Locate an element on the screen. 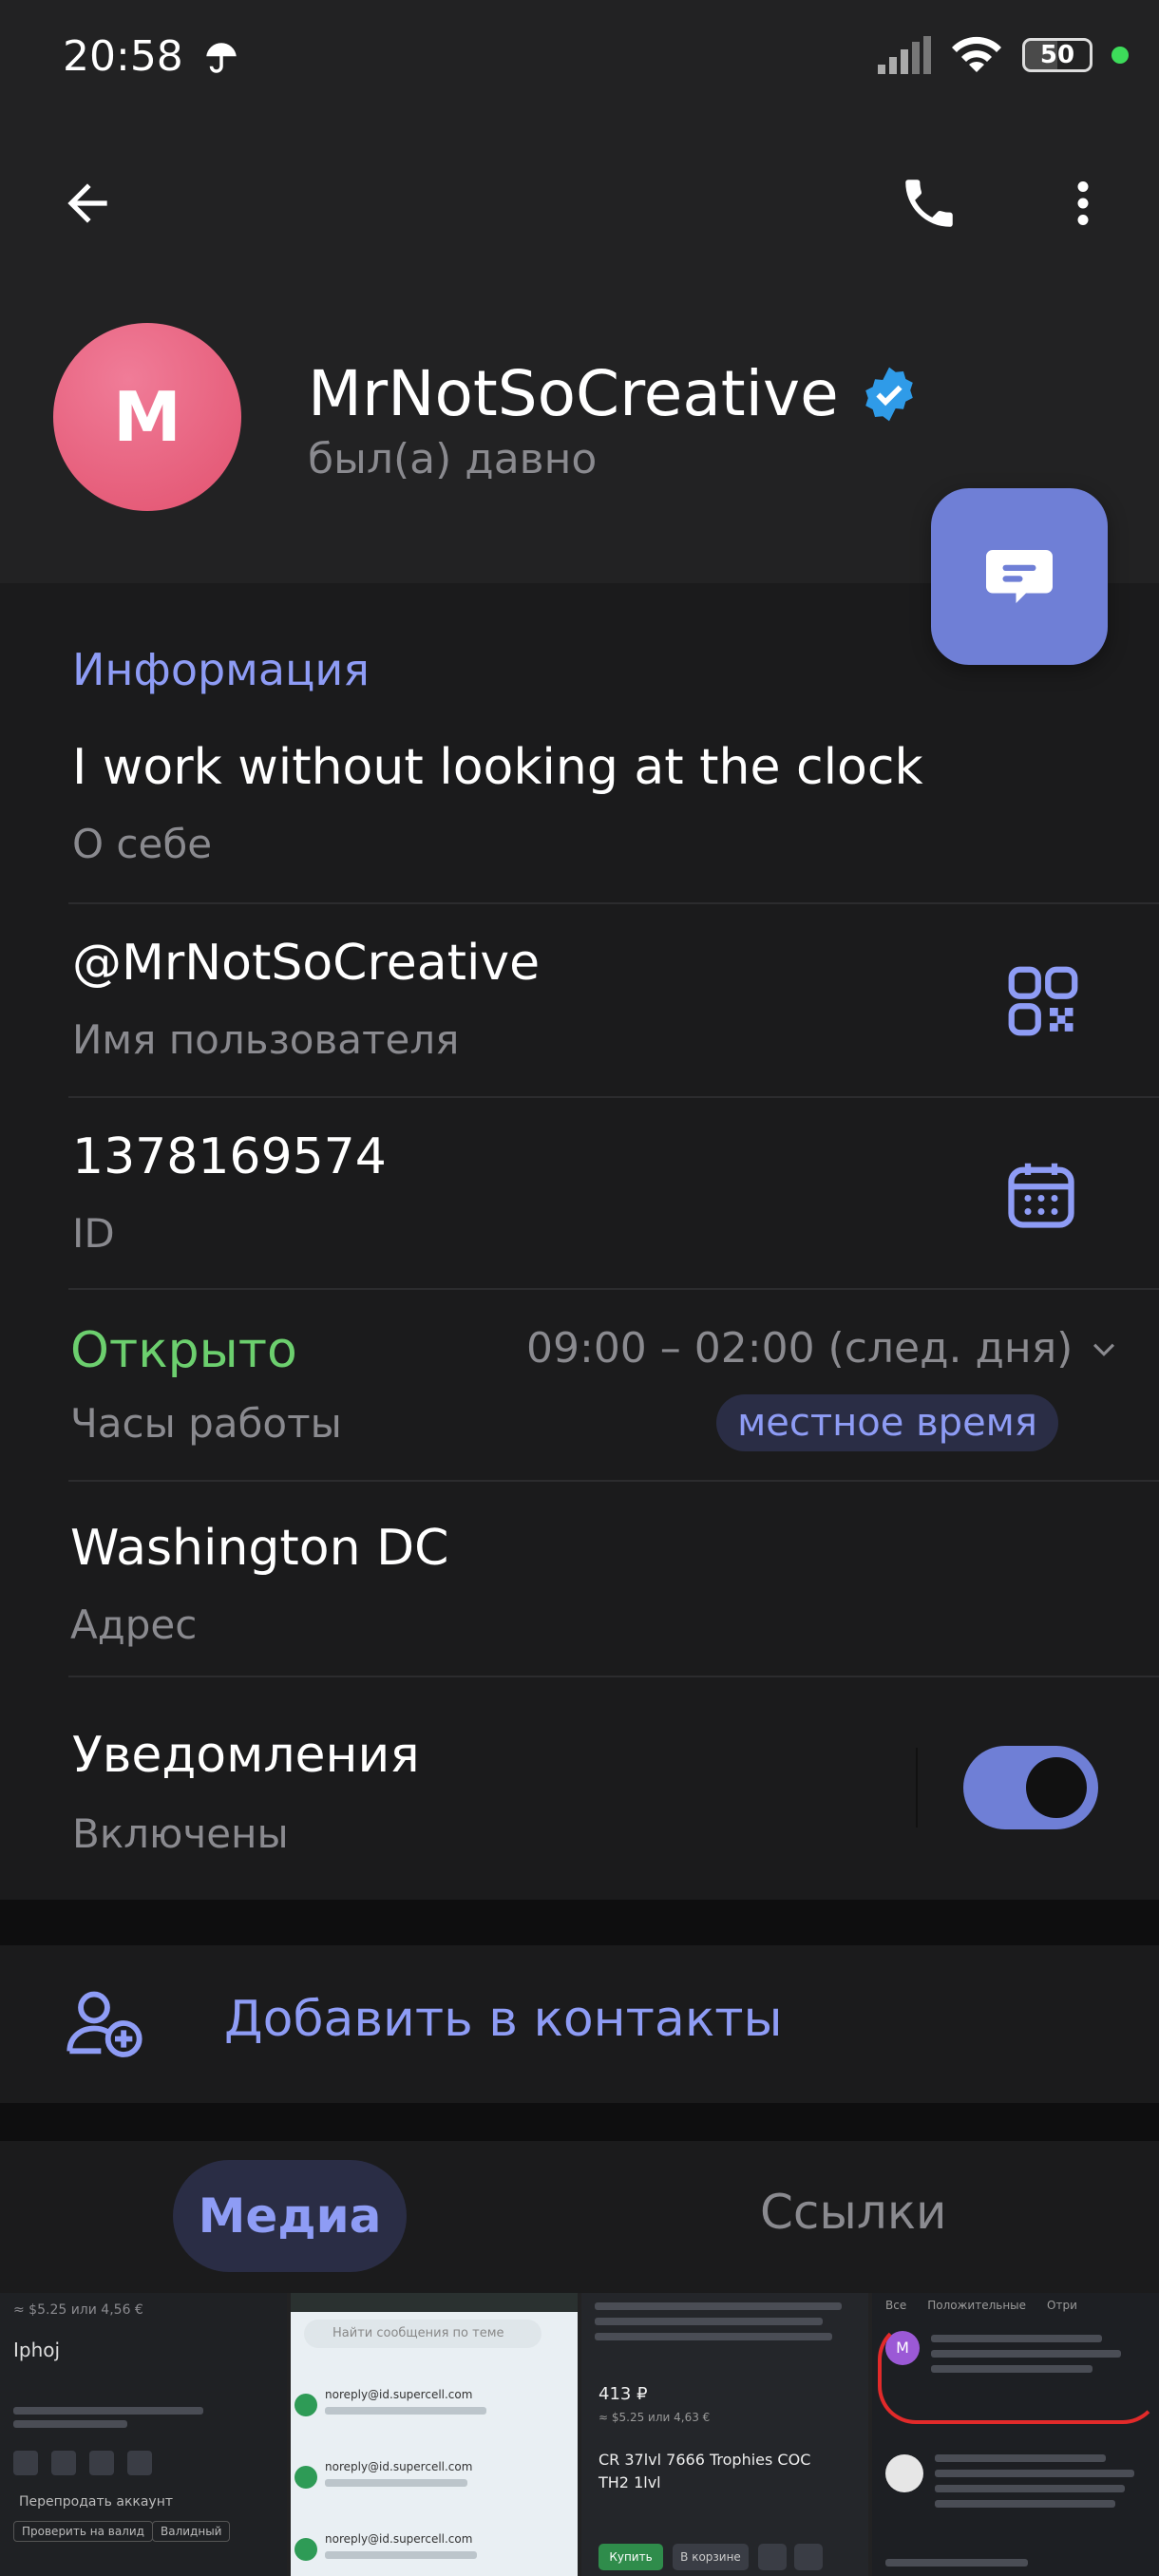  signal-icon is located at coordinates (904, 55).